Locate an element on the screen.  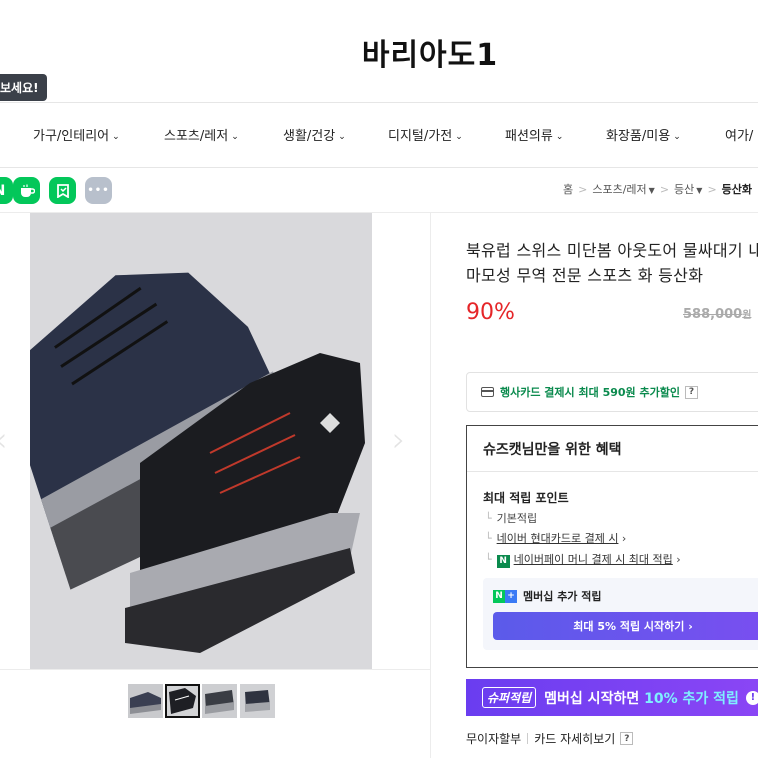
nav-item-fashion: 패션의류 ⌄ is located at coordinates (534, 134).